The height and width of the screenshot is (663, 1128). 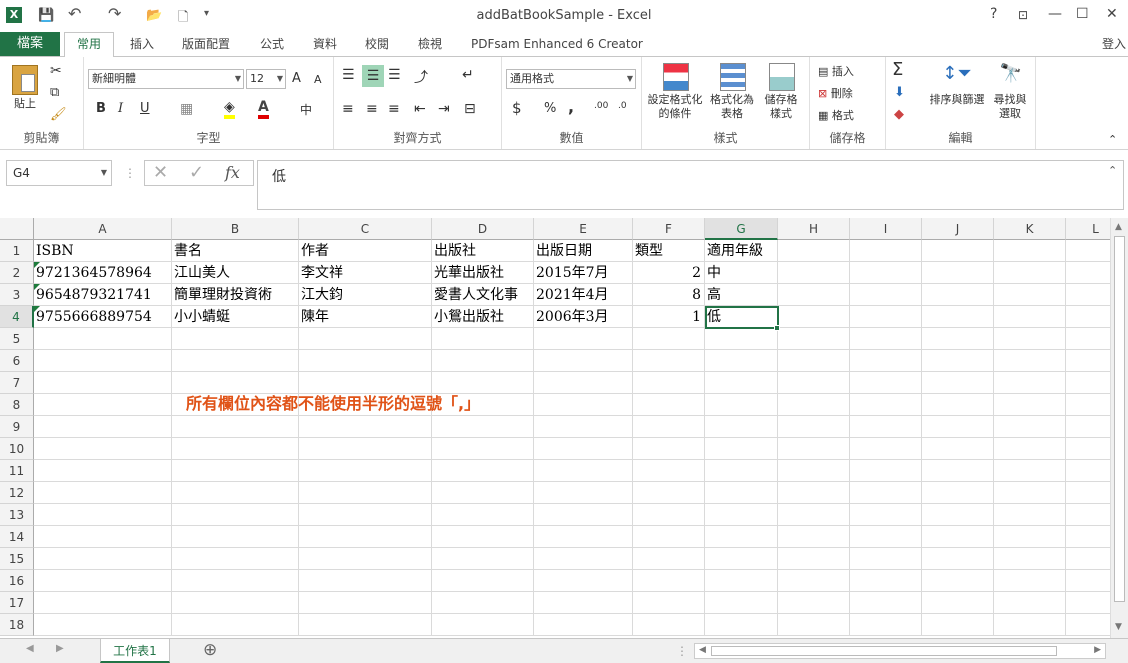 What do you see at coordinates (583, 251) in the screenshot?
I see `cell: 出版日期` at bounding box center [583, 251].